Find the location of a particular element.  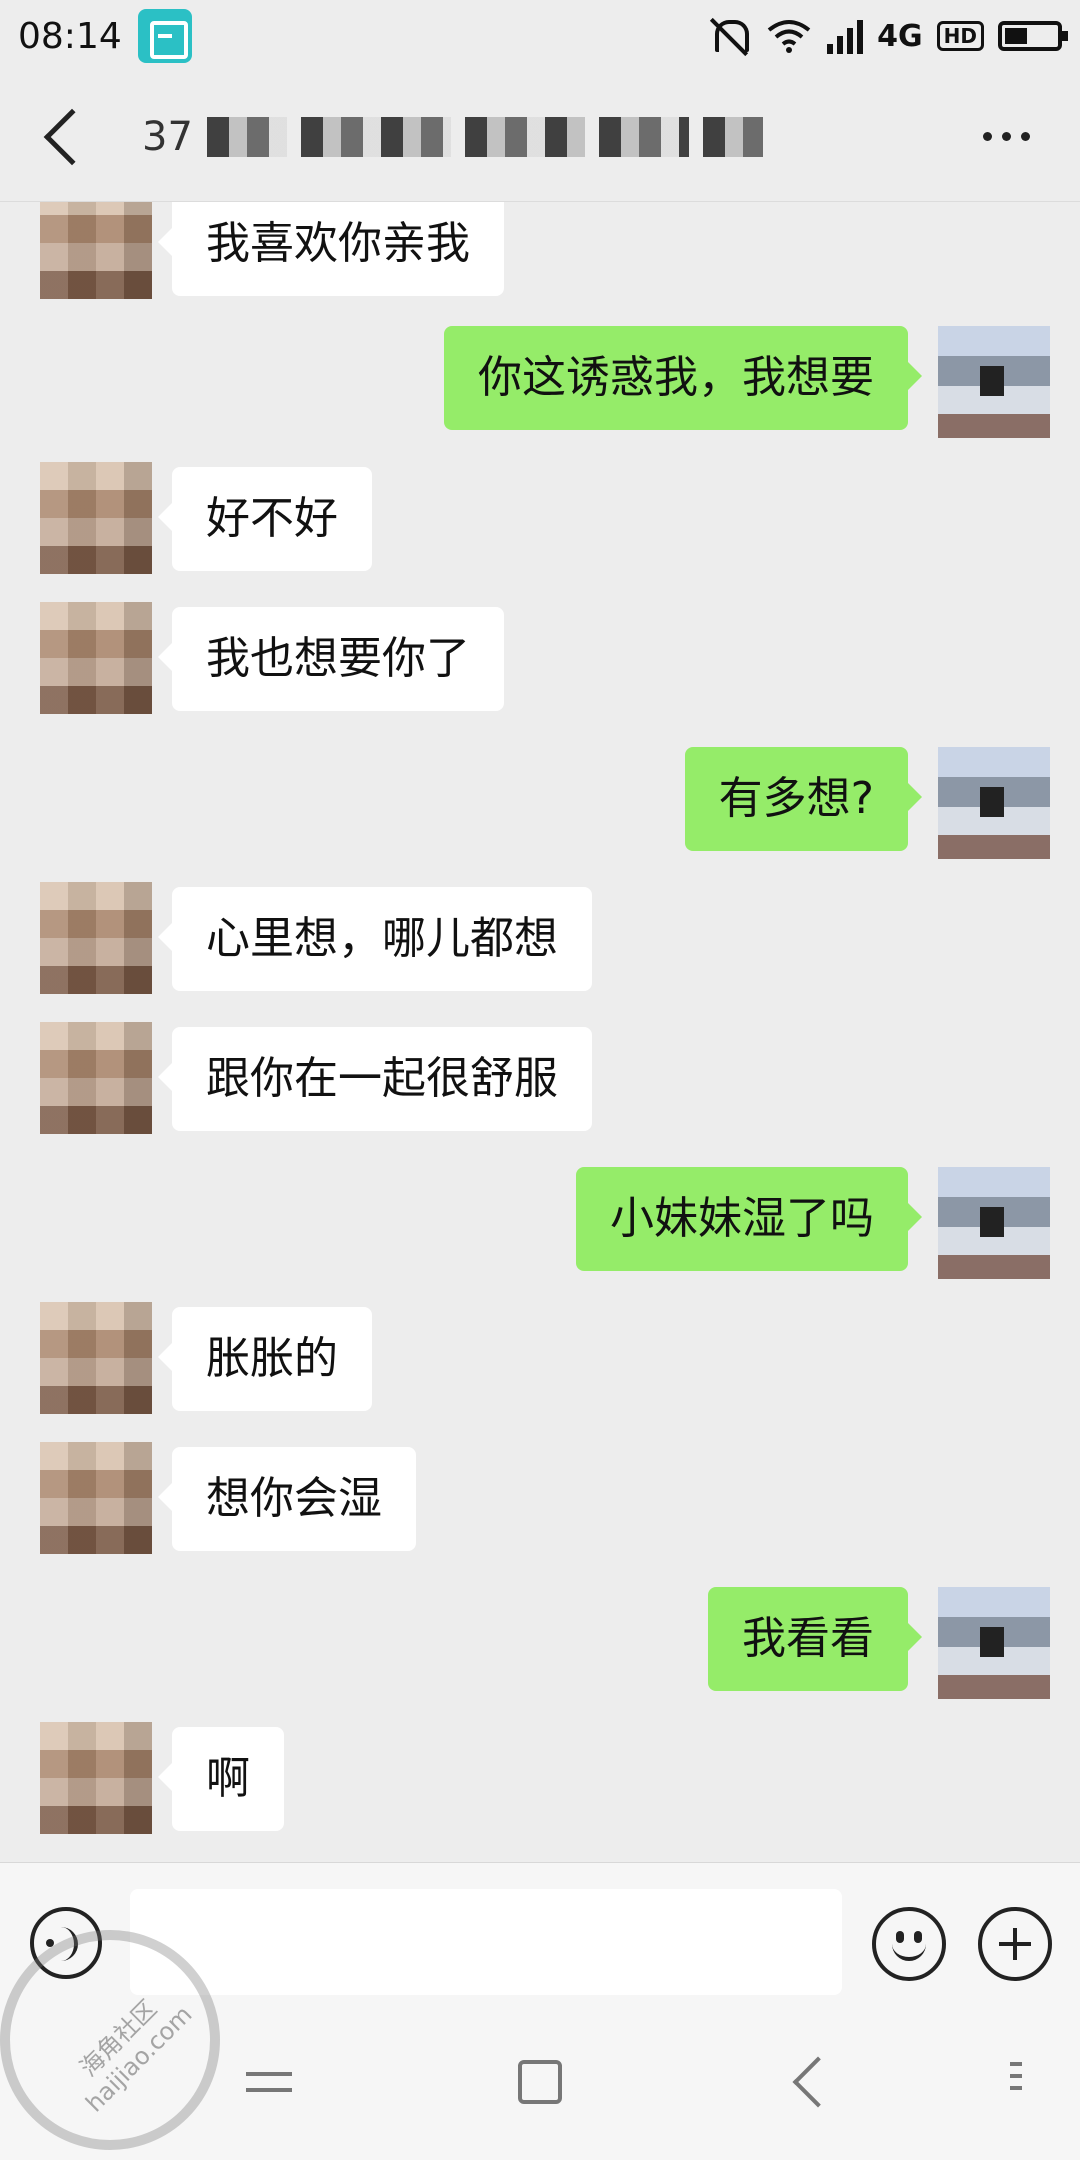

status-icons: 4G HD is located at coordinates (887, 36).